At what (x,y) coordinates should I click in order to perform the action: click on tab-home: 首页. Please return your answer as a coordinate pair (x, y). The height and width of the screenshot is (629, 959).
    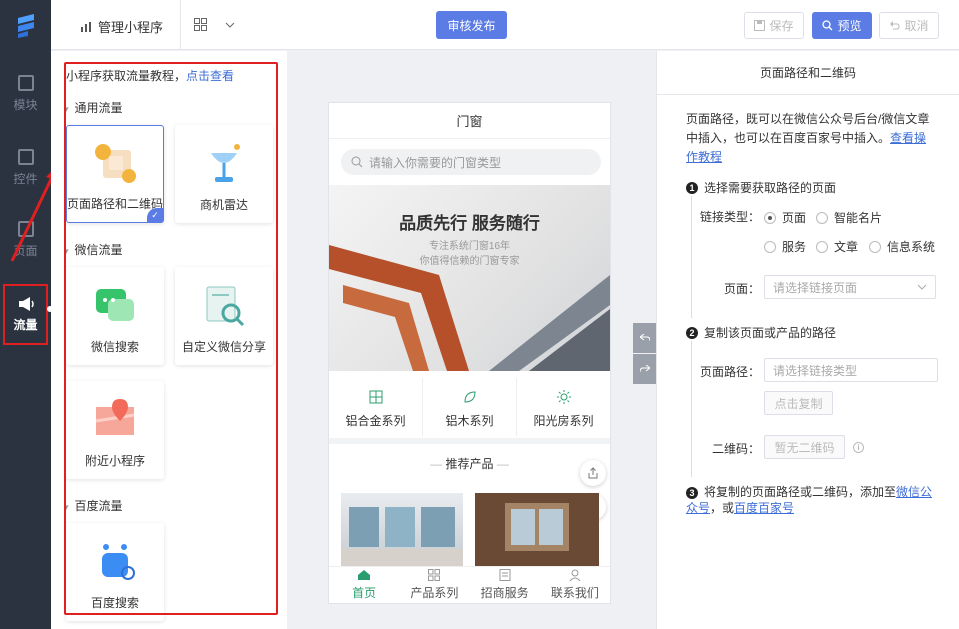
    Looking at the image, I should click on (364, 585).